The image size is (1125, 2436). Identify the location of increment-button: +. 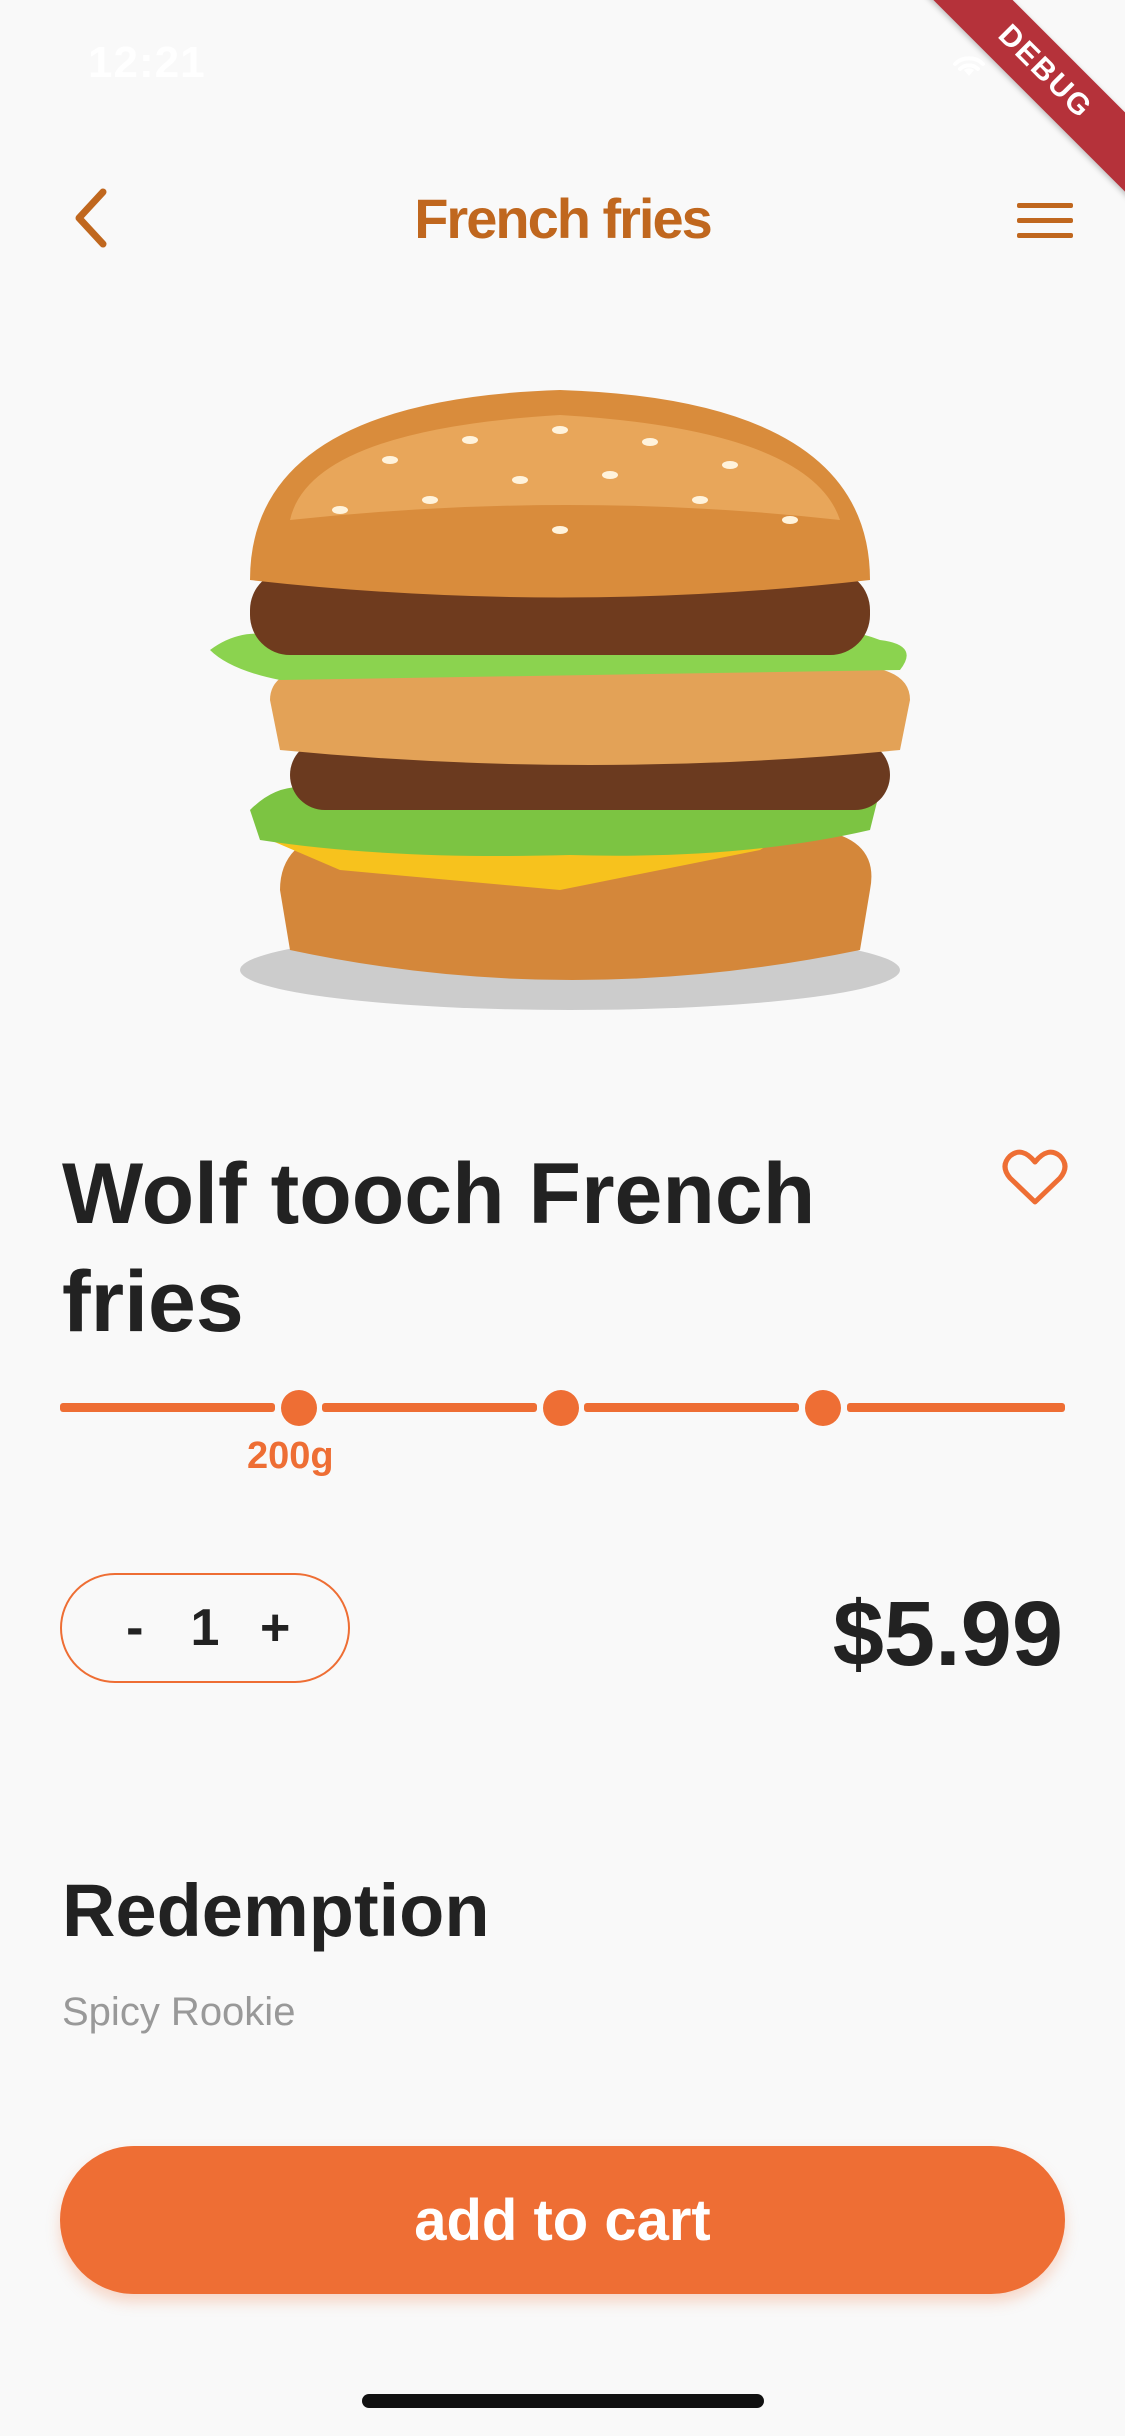
(275, 1628).